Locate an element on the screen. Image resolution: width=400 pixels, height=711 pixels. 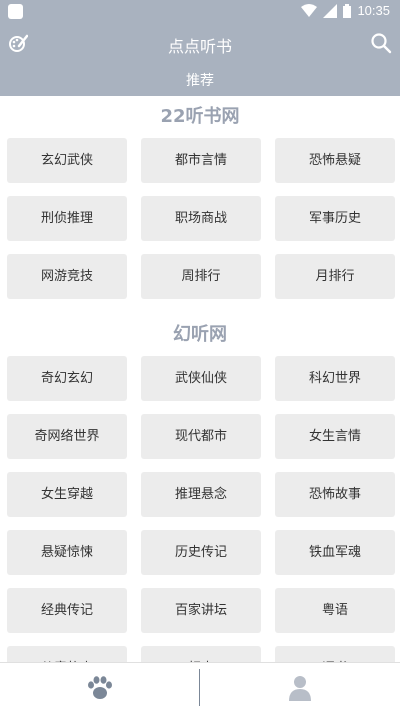
category-button: 奇网络世界 is located at coordinates (67, 436).